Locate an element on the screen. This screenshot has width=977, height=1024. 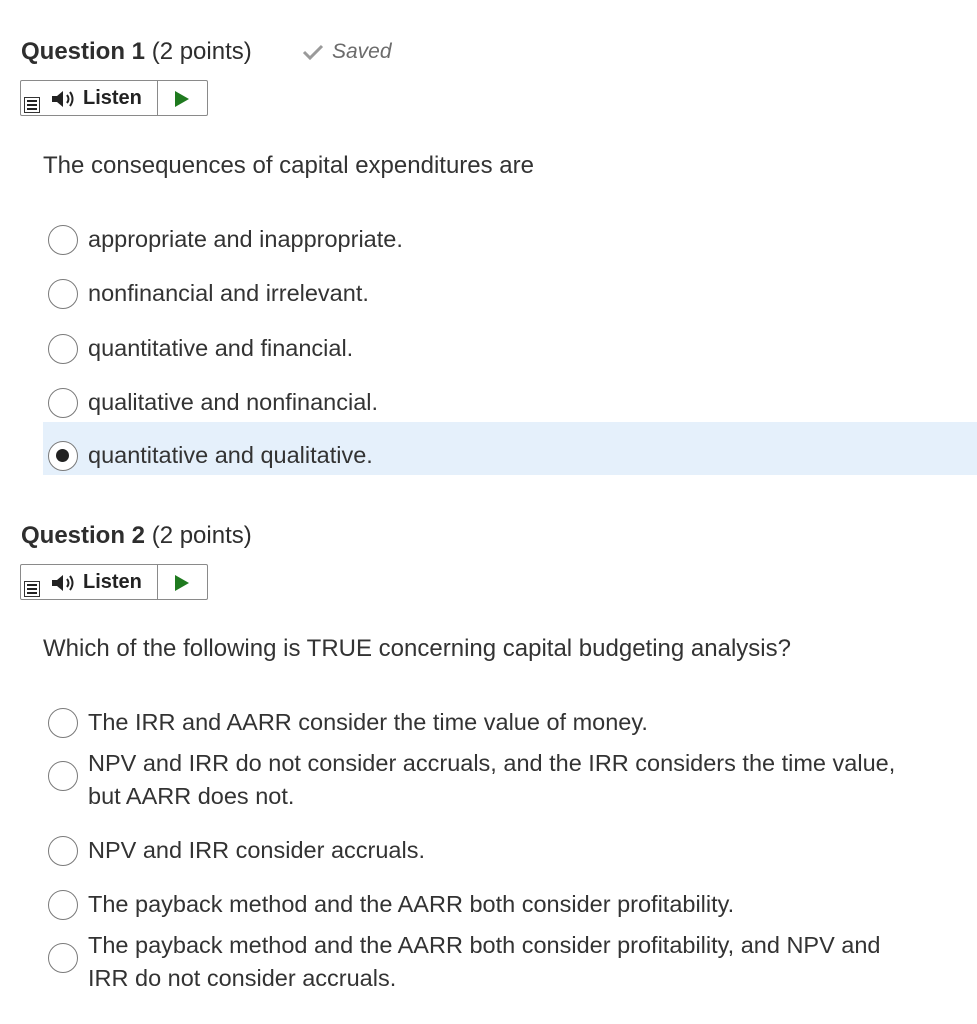
question-2-title: Question 2 is located at coordinates (83, 535).